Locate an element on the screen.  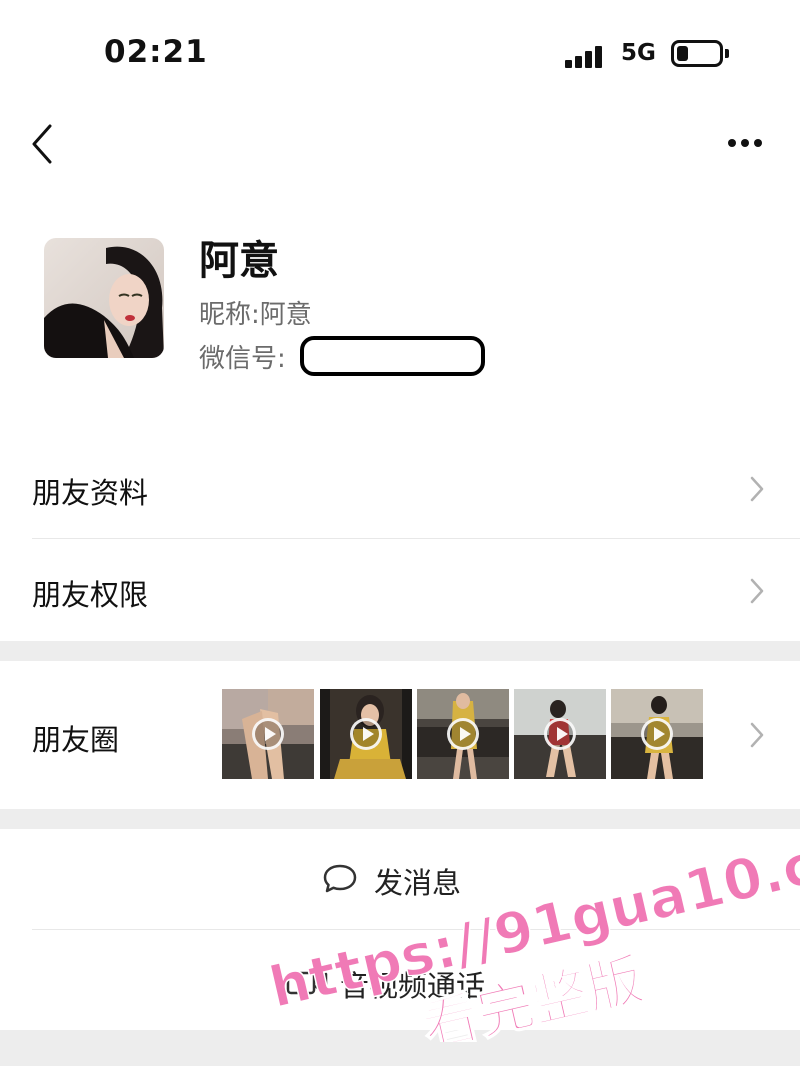
back-button is located at coordinates (44, 144).